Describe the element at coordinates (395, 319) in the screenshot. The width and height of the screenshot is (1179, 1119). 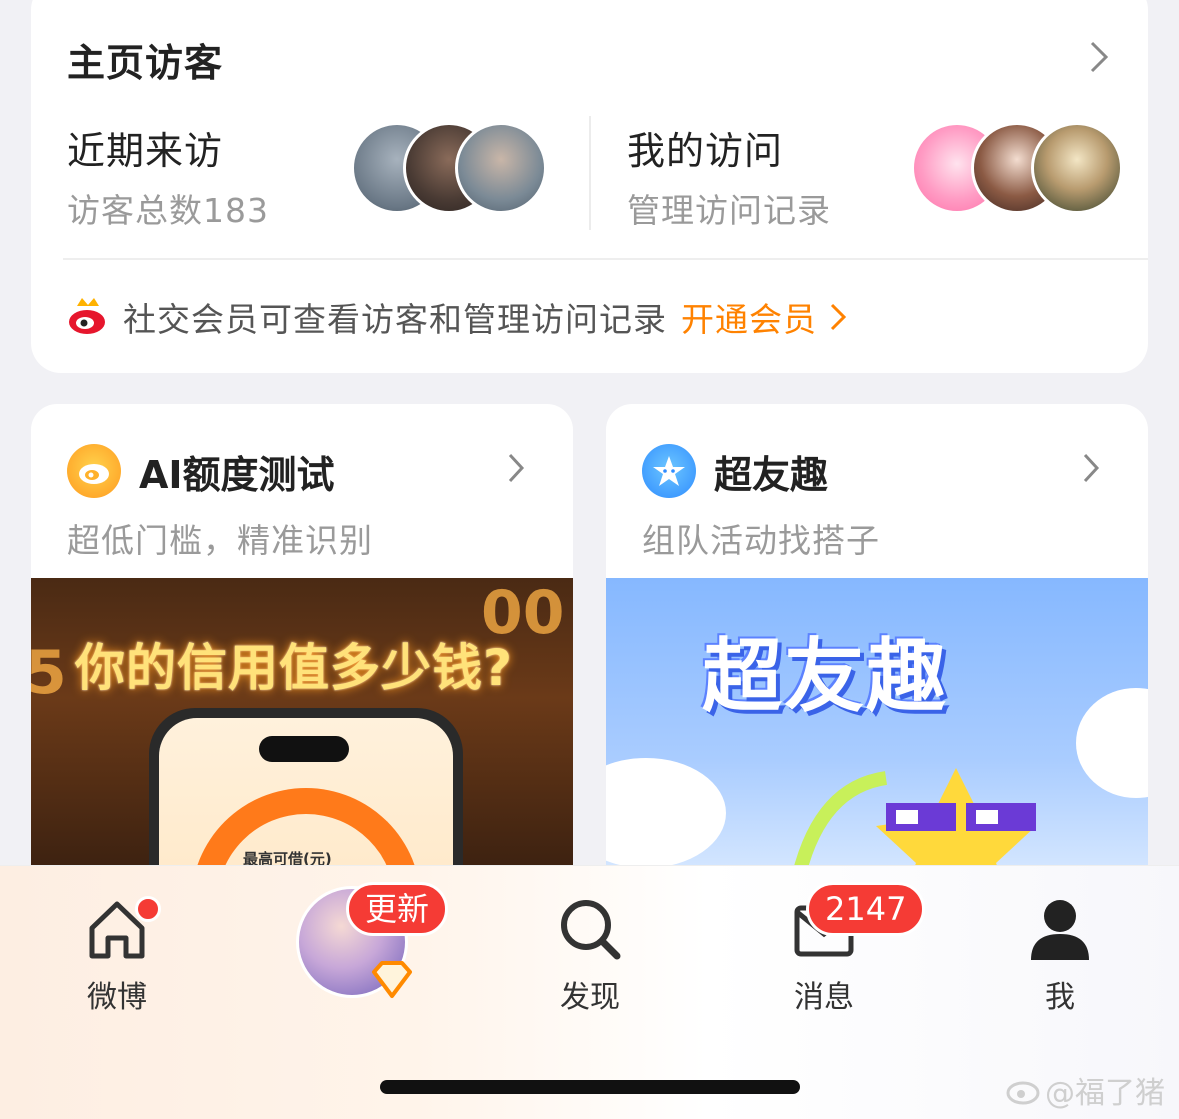
I see `membership-text: 社交会员可查看访客和管理访问记录` at that location.